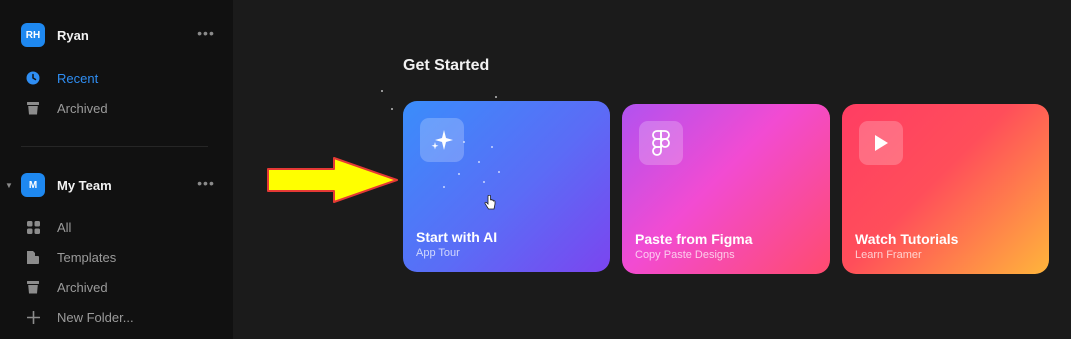 Image resolution: width=1071 pixels, height=339 pixels. What do you see at coordinates (84, 185) in the screenshot?
I see `team-name: My Team` at bounding box center [84, 185].